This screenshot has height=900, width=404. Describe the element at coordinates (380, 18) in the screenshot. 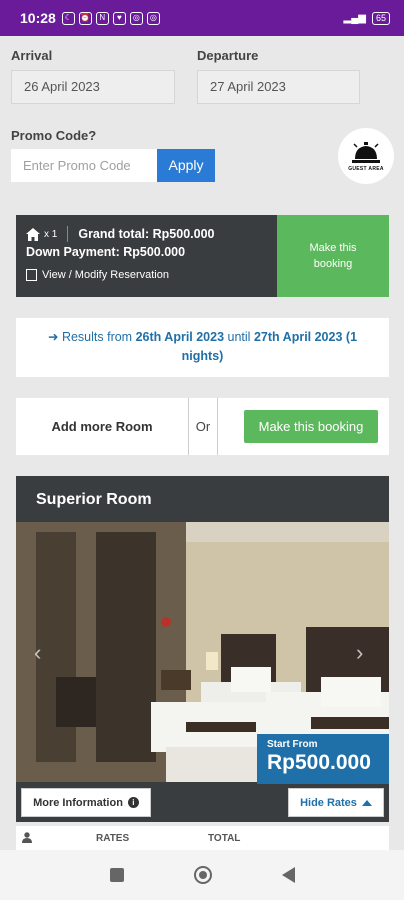

I see `battery-icon: 65` at that location.